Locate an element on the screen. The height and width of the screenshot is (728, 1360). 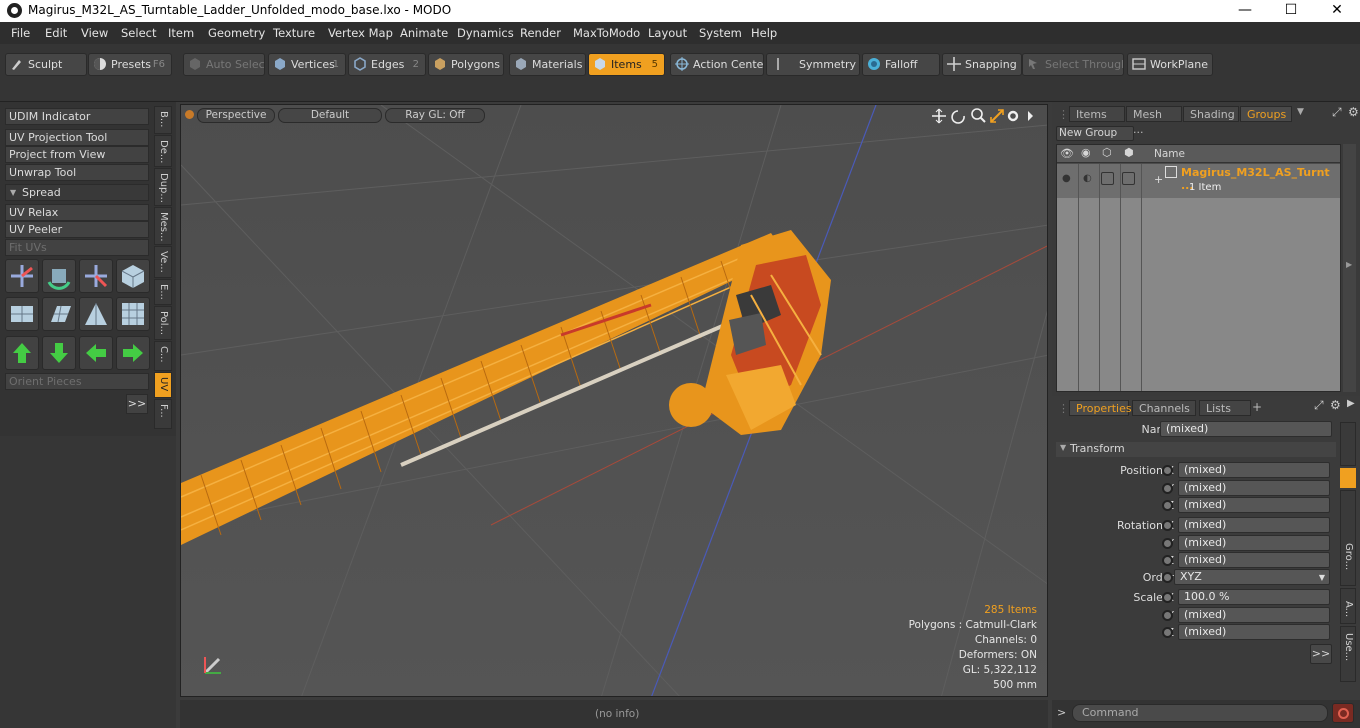
groups-scrollbar: ▶ is located at coordinates (1349, 268).